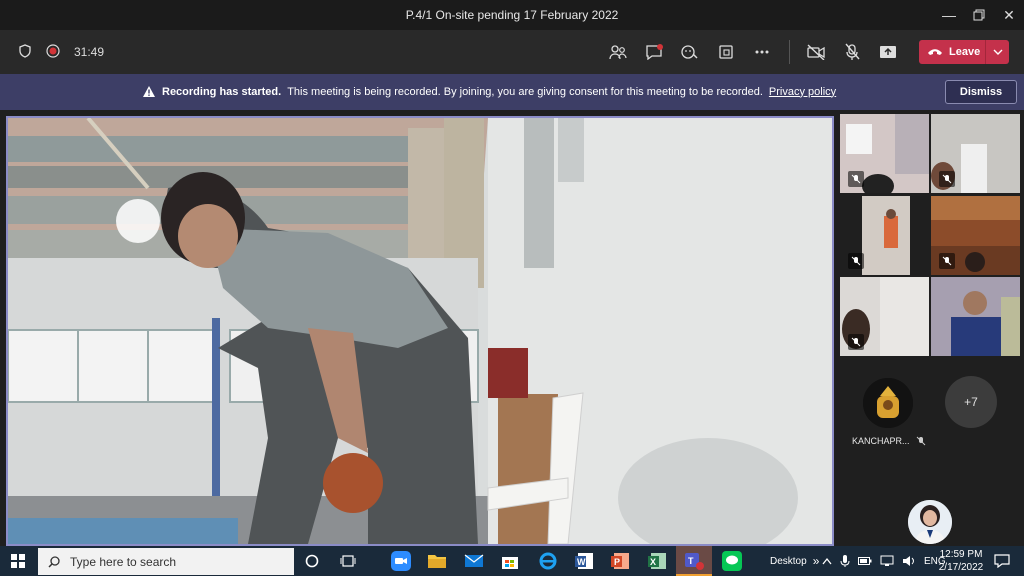  I want to click on cortana-icon, so click(312, 561).